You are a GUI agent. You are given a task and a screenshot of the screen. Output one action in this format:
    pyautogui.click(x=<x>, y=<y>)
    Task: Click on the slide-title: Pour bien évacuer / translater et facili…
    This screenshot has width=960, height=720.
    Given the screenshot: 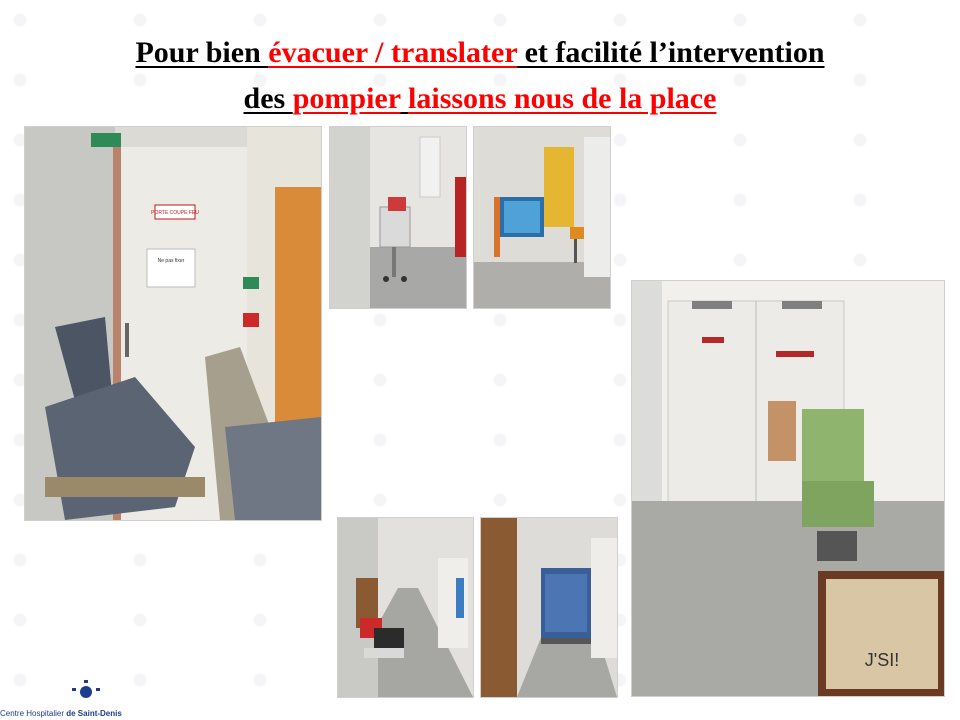 What is the action you would take?
    pyautogui.click(x=480, y=76)
    